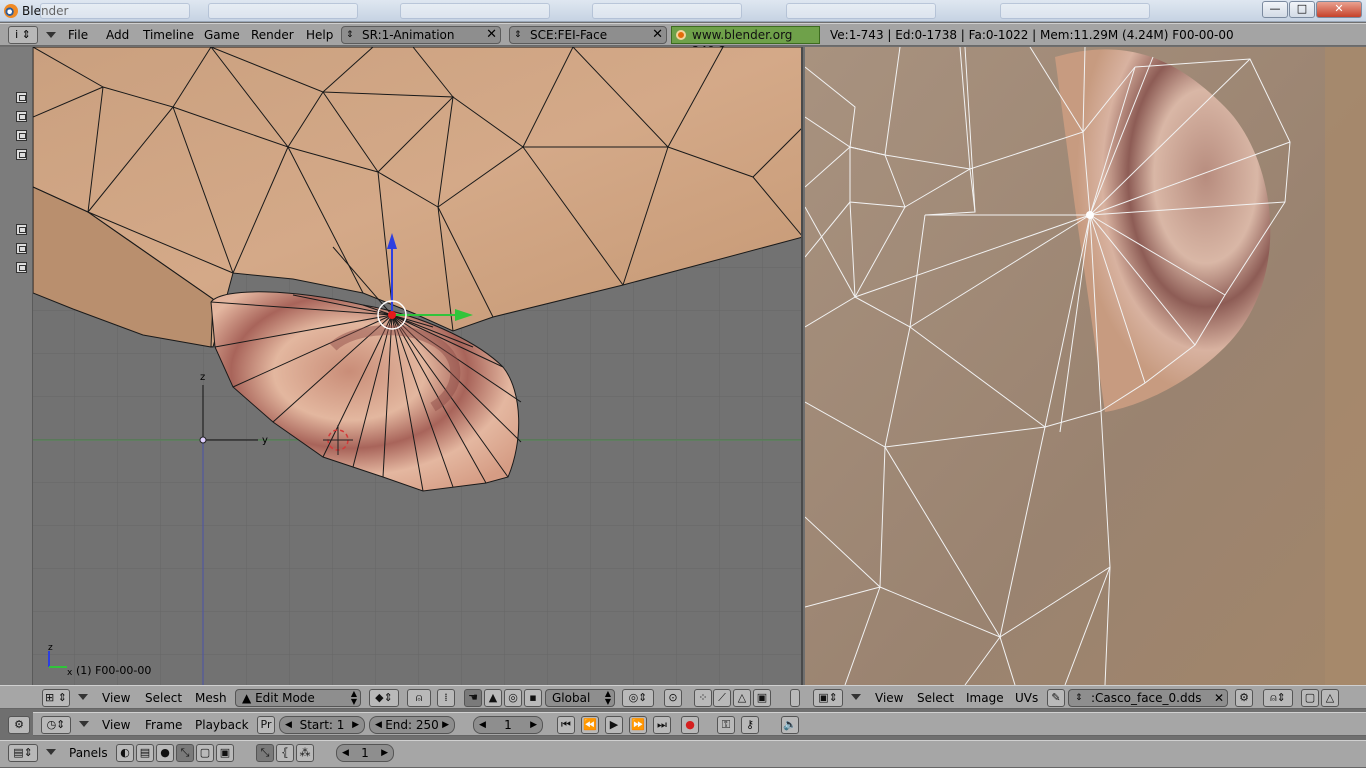  Describe the element at coordinates (508, 725) in the screenshot. I see `current-frame-field: ◀ 1 ▶` at that location.